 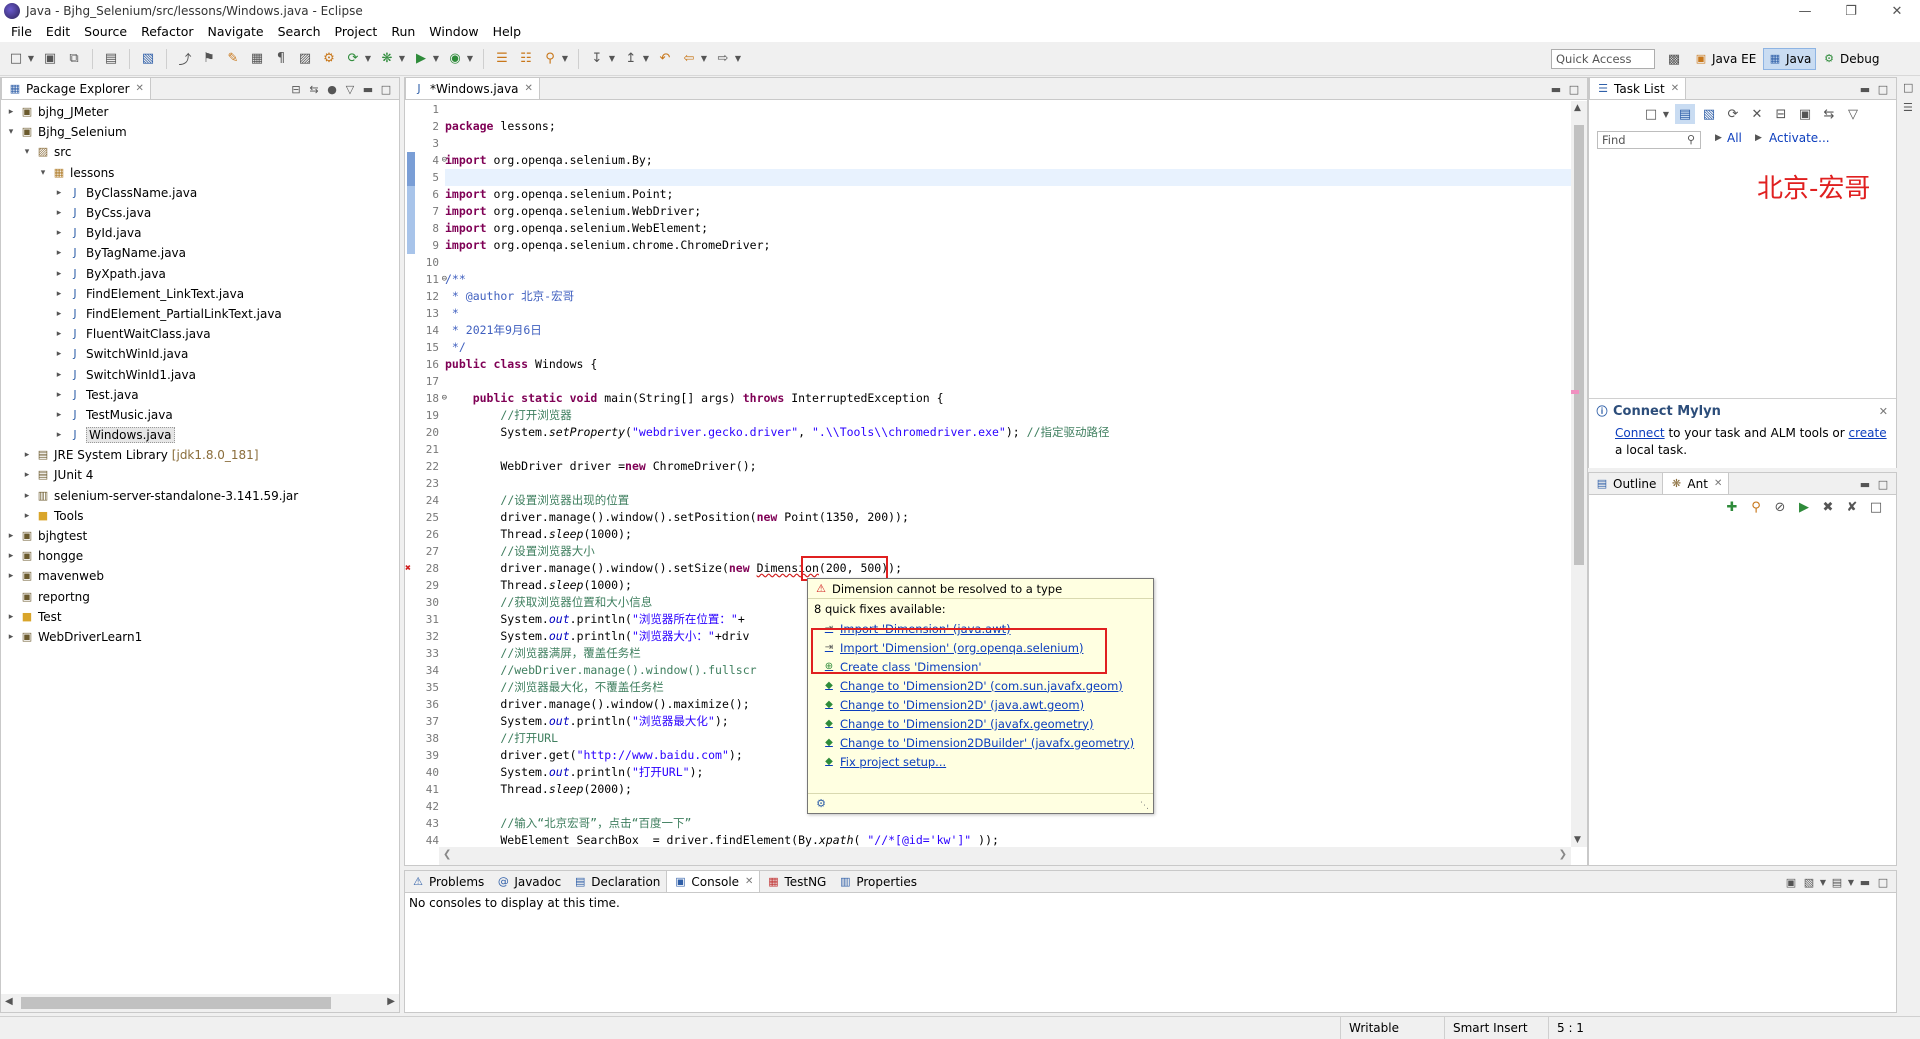 What do you see at coordinates (1651, 114) in the screenshot?
I see `new-task-icon: □` at bounding box center [1651, 114].